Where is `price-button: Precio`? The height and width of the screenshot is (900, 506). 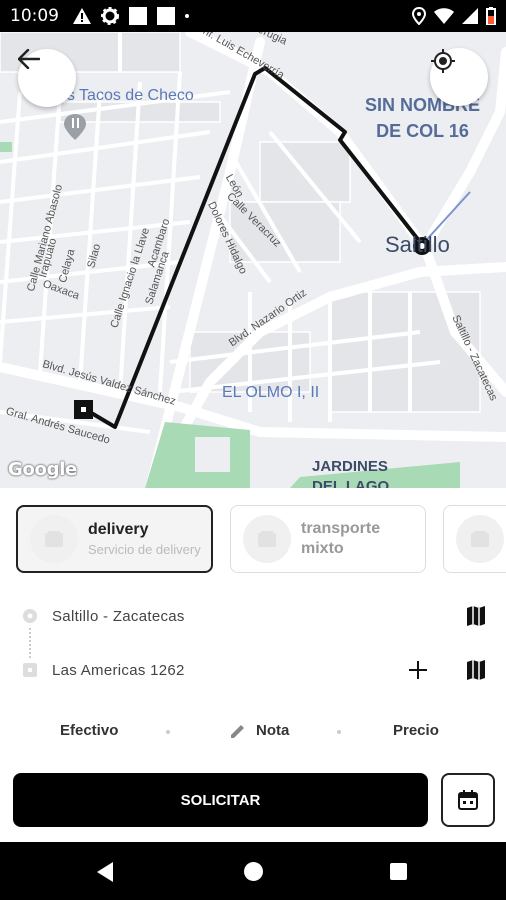 price-button: Precio is located at coordinates (416, 730).